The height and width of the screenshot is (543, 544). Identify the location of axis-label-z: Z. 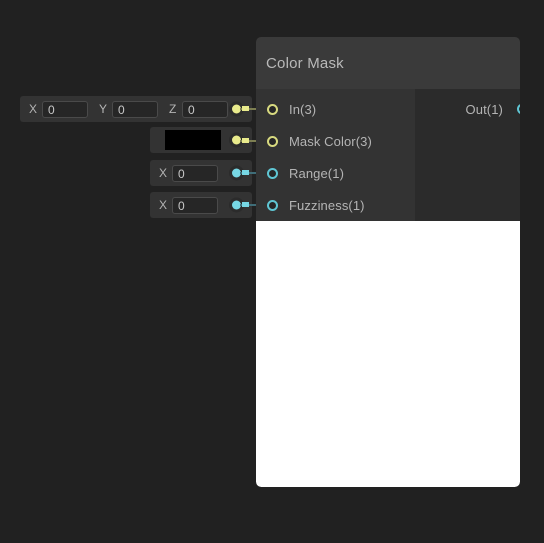
(173, 109).